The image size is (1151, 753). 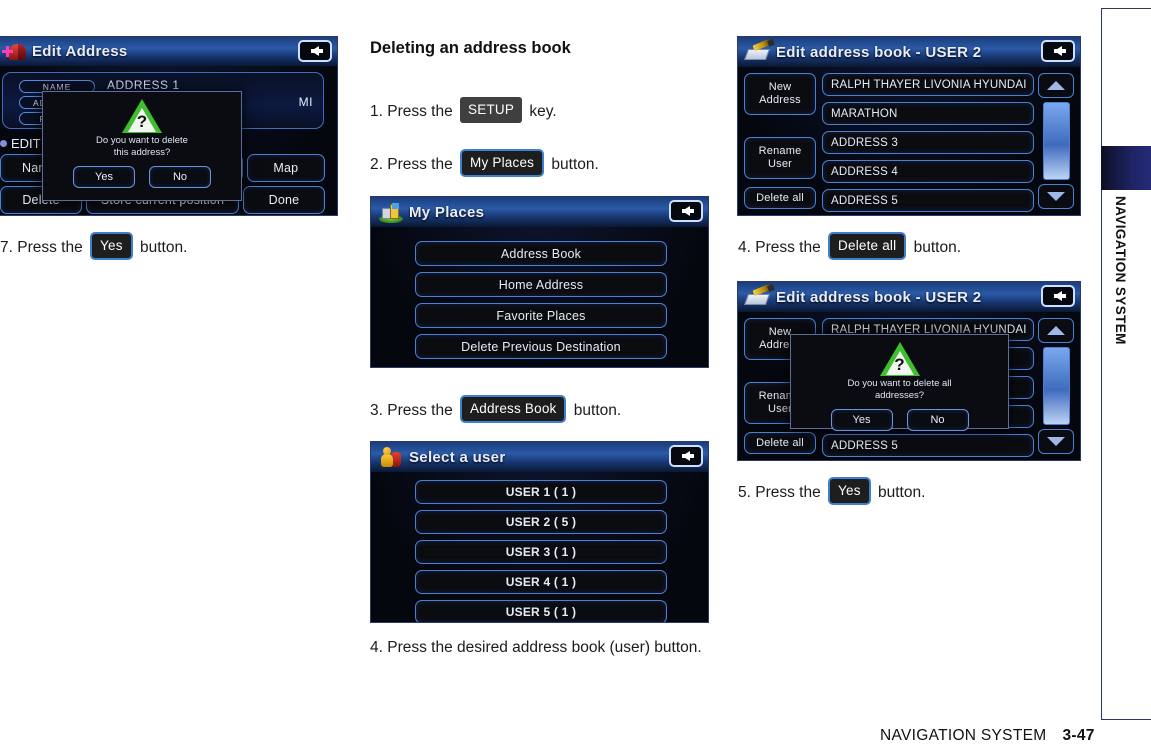 I want to click on bullet-icon, so click(x=3, y=143).